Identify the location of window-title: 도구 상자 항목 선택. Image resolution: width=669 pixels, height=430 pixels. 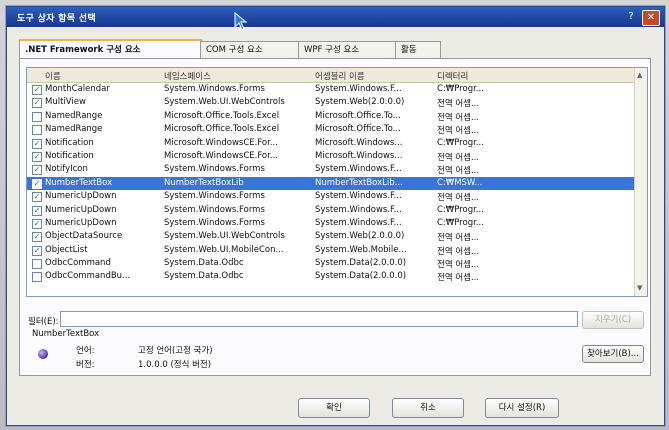
(56, 19).